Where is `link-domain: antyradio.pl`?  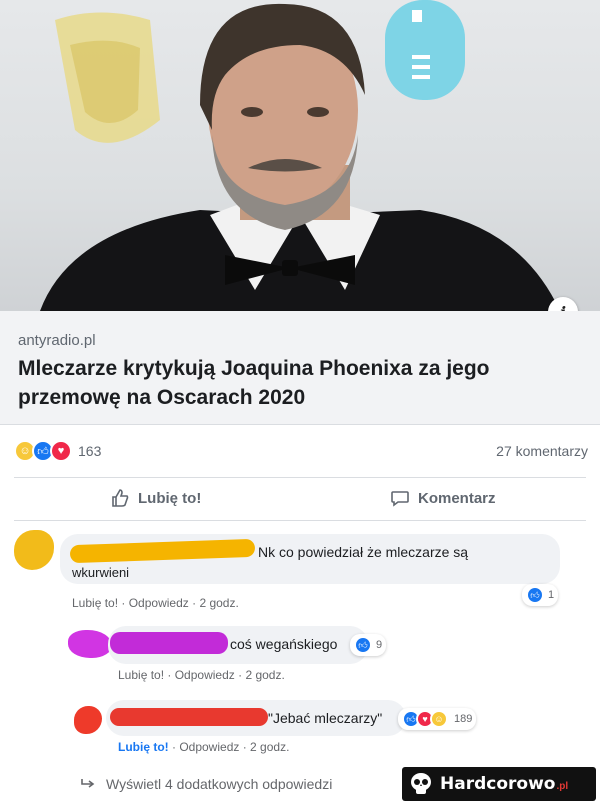 link-domain: antyradio.pl is located at coordinates (57, 340).